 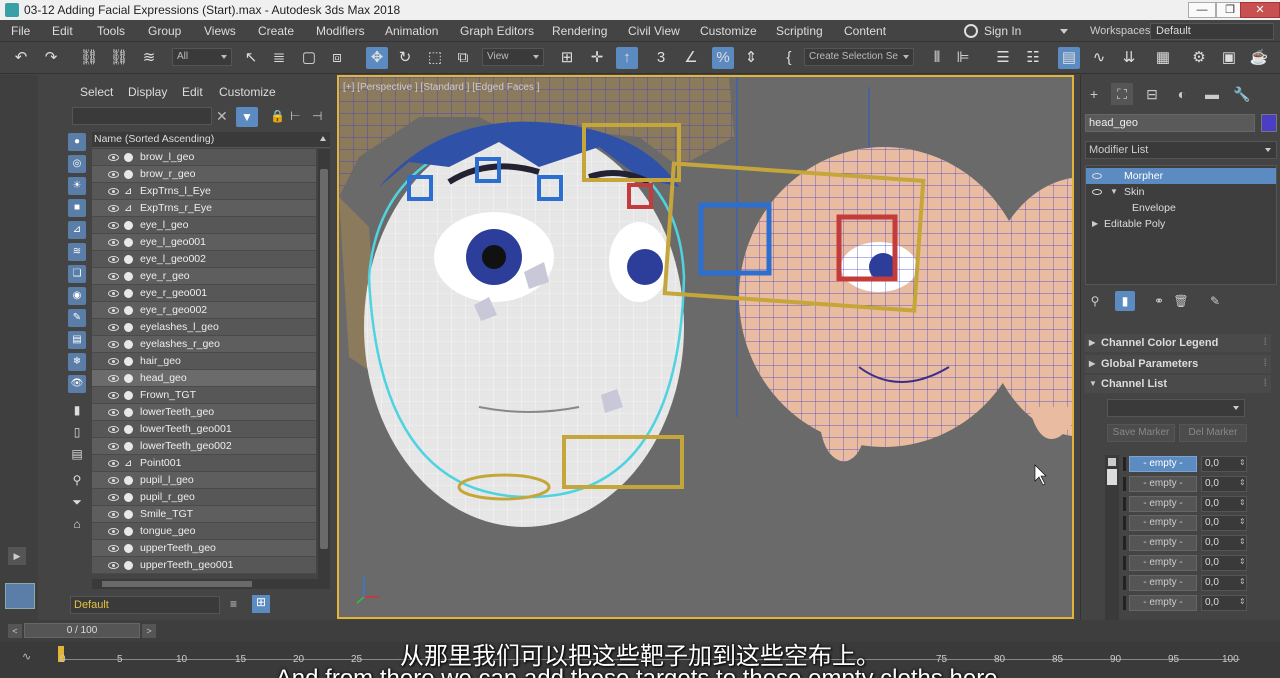 What do you see at coordinates (691, 58) in the screenshot?
I see `angle-snap-icon: ∠` at bounding box center [691, 58].